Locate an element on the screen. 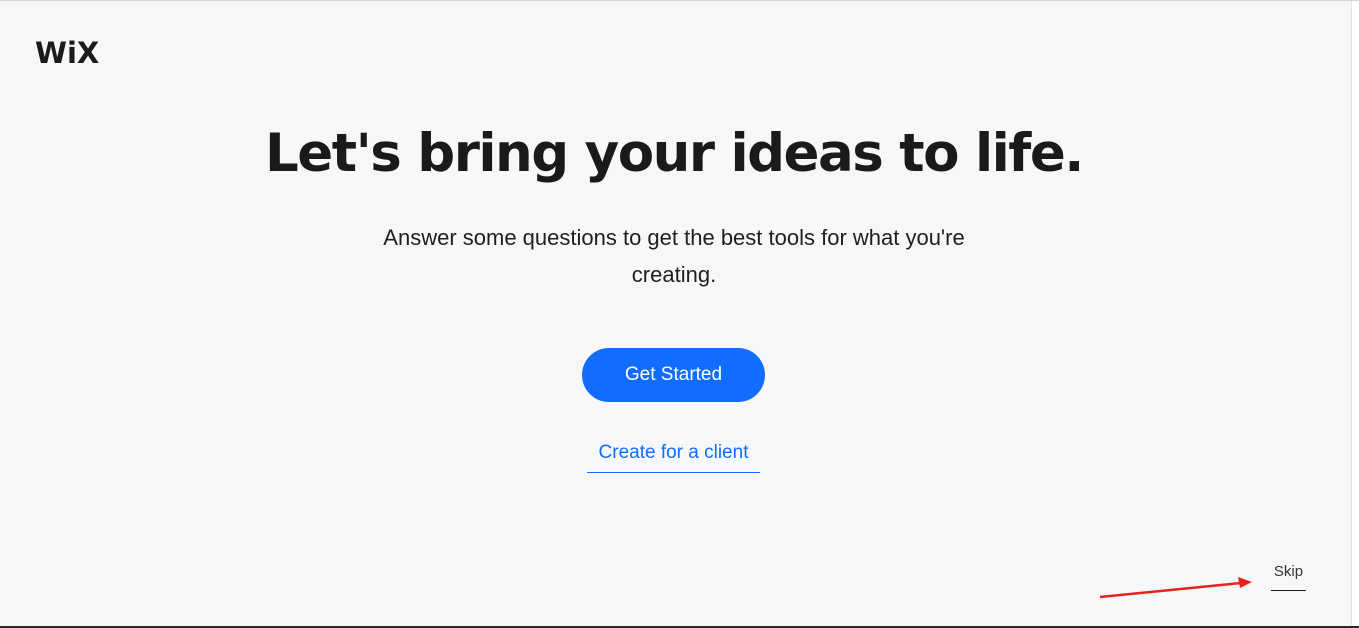  annotation-arrow-shaft is located at coordinates (1170, 590).